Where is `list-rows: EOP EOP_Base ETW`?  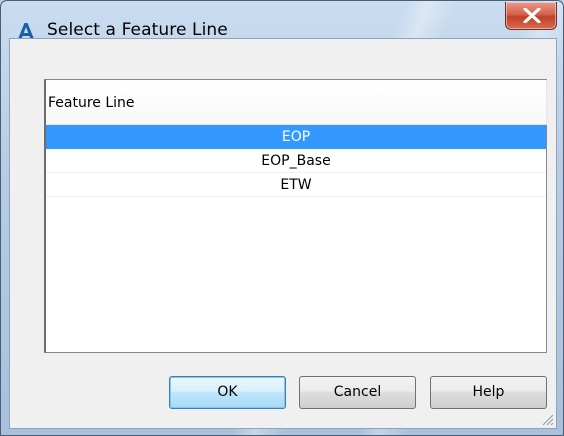
list-rows: EOP EOP_Base ETW is located at coordinates (296, 161).